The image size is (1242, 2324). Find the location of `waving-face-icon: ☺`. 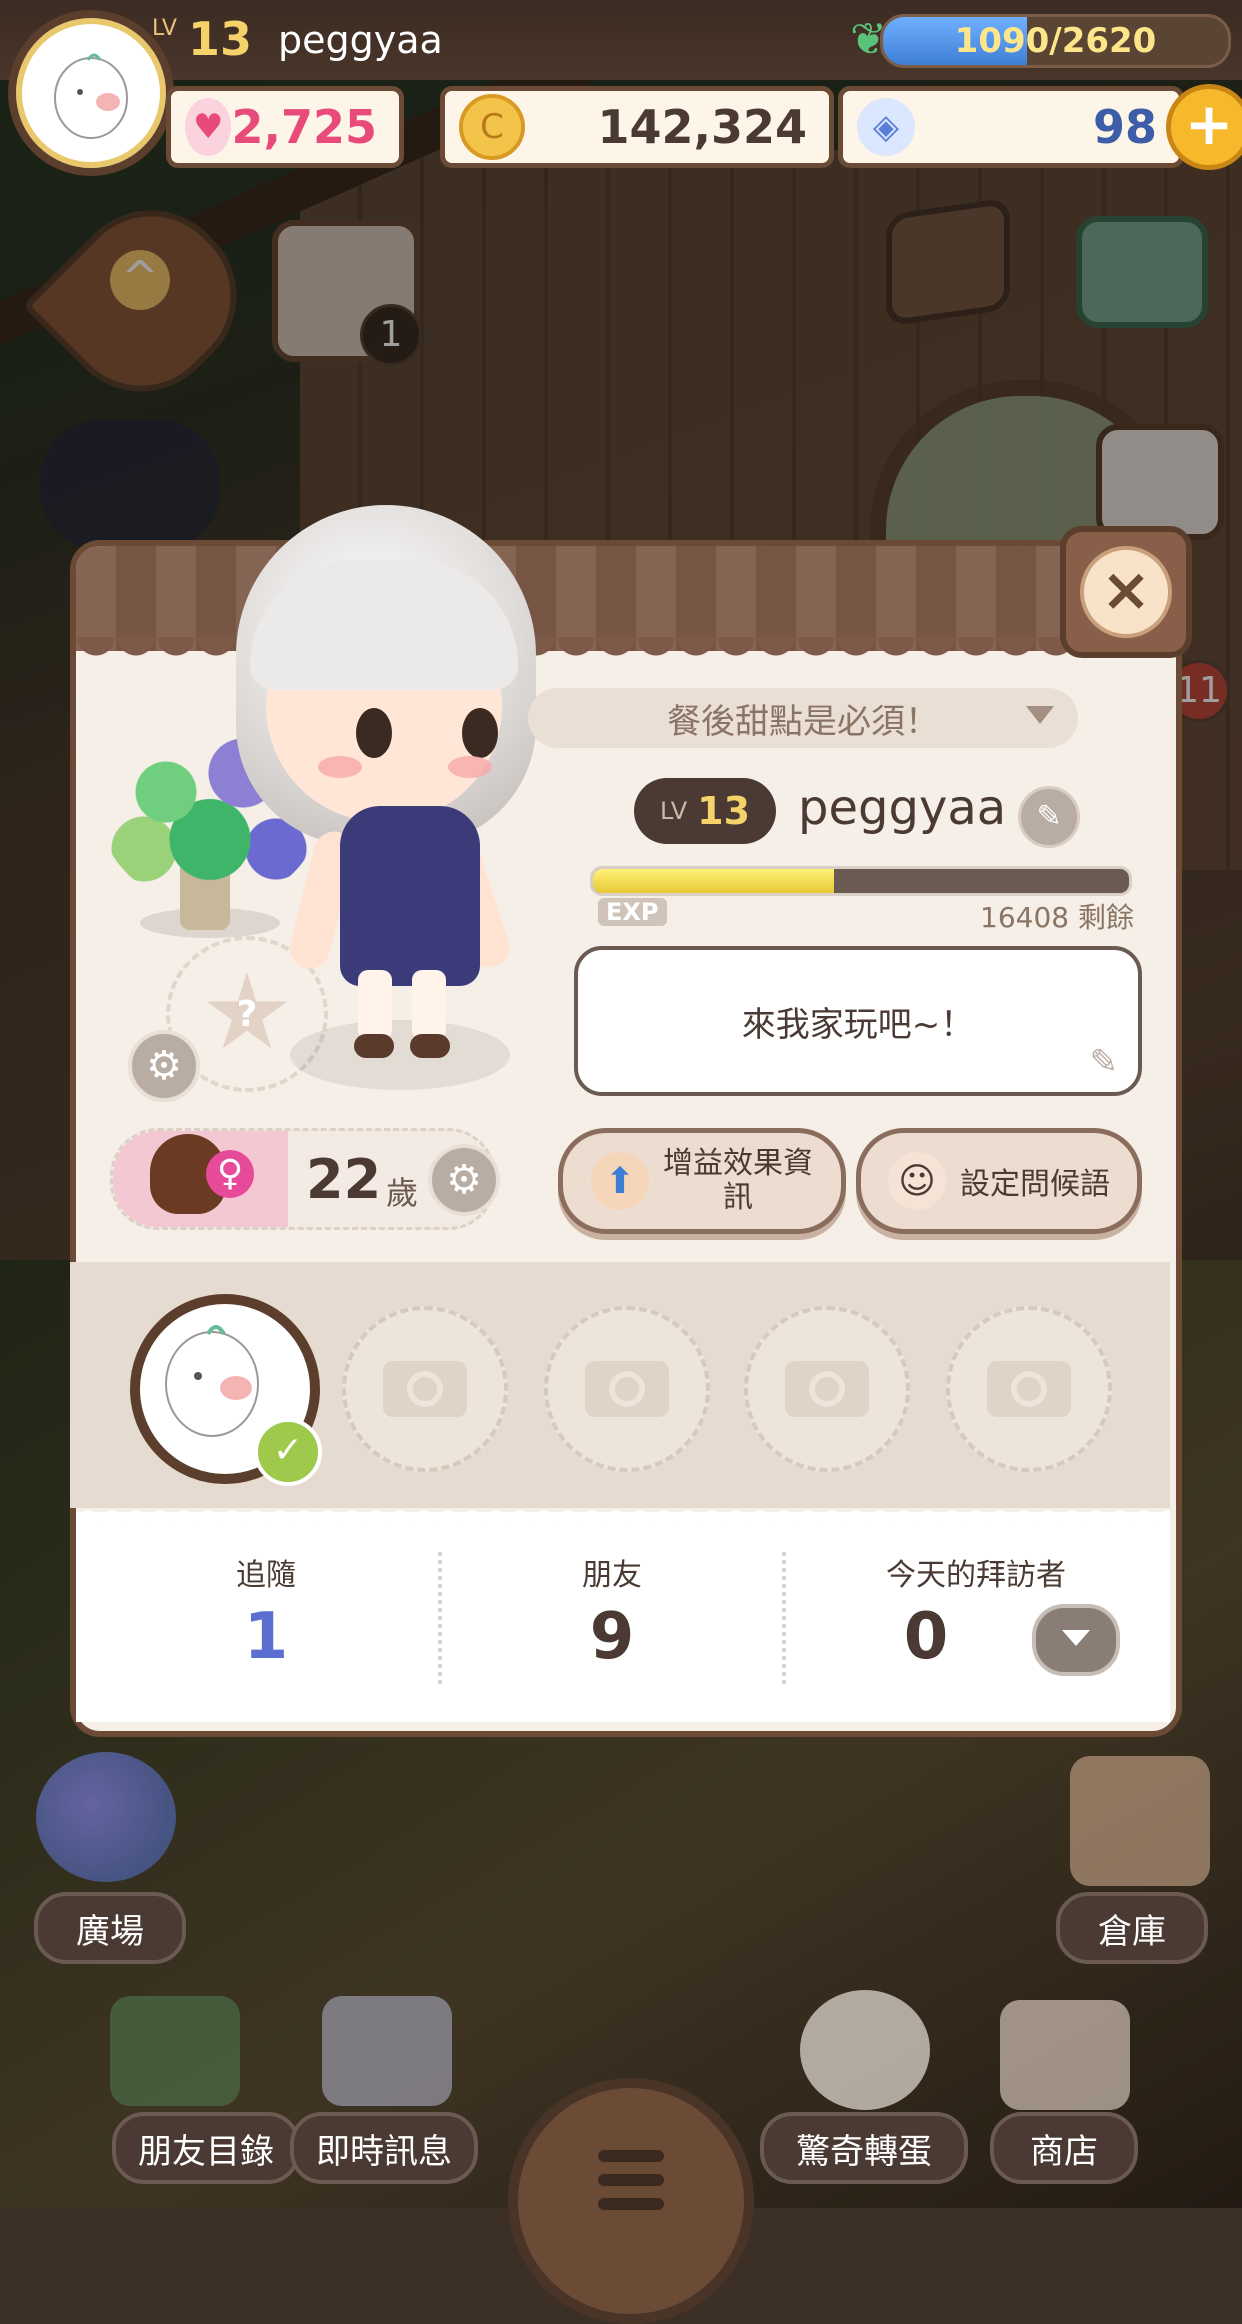

waving-face-icon: ☺ is located at coordinates (917, 1181).